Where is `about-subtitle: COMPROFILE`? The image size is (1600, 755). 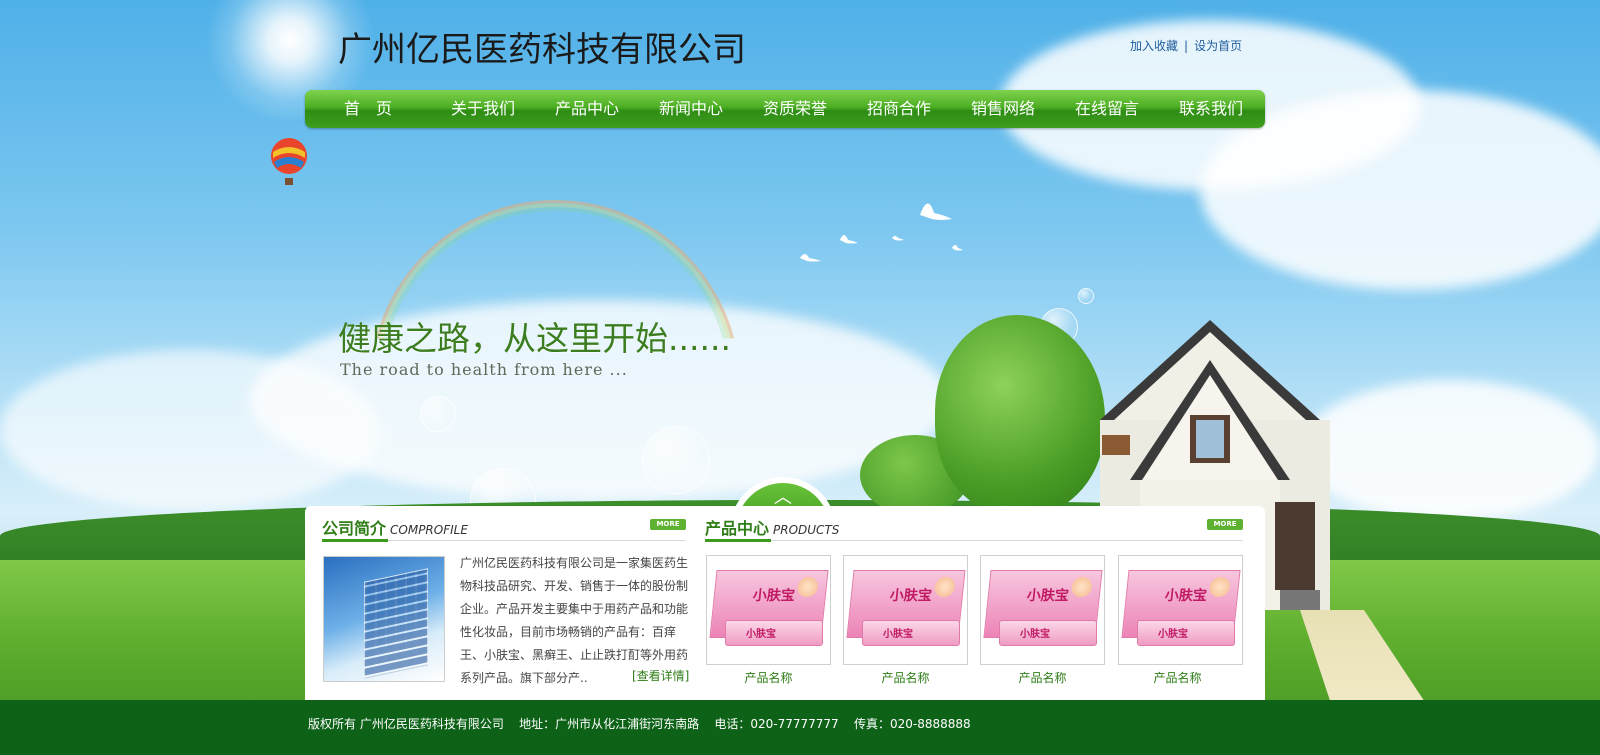 about-subtitle: COMPROFILE is located at coordinates (429, 530).